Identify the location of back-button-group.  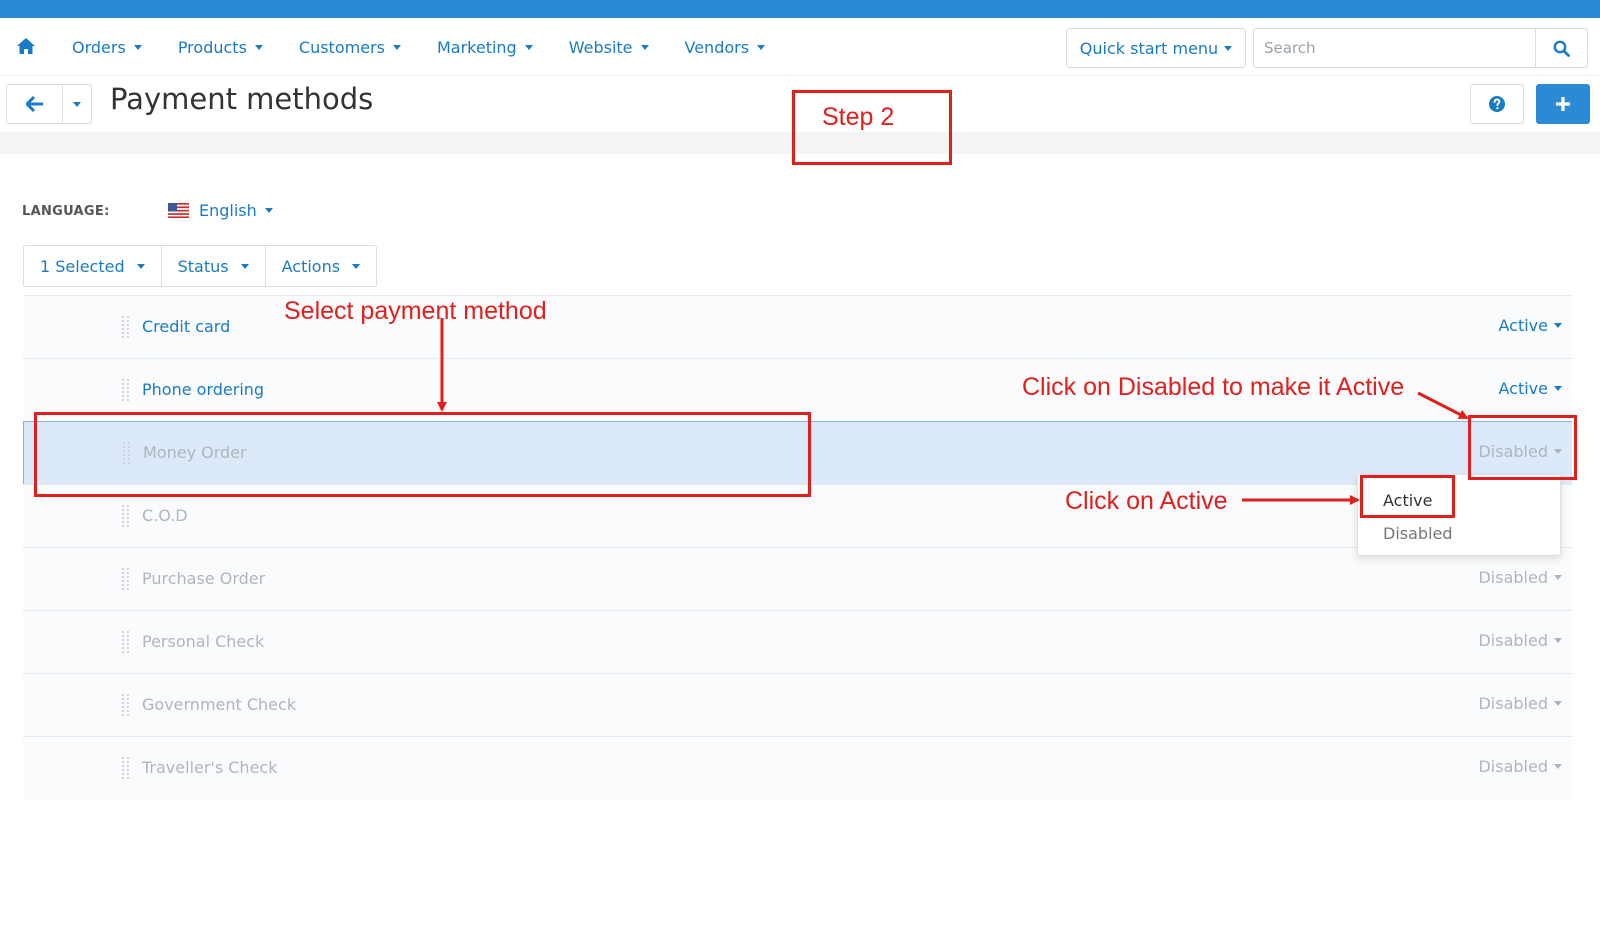
(49, 104).